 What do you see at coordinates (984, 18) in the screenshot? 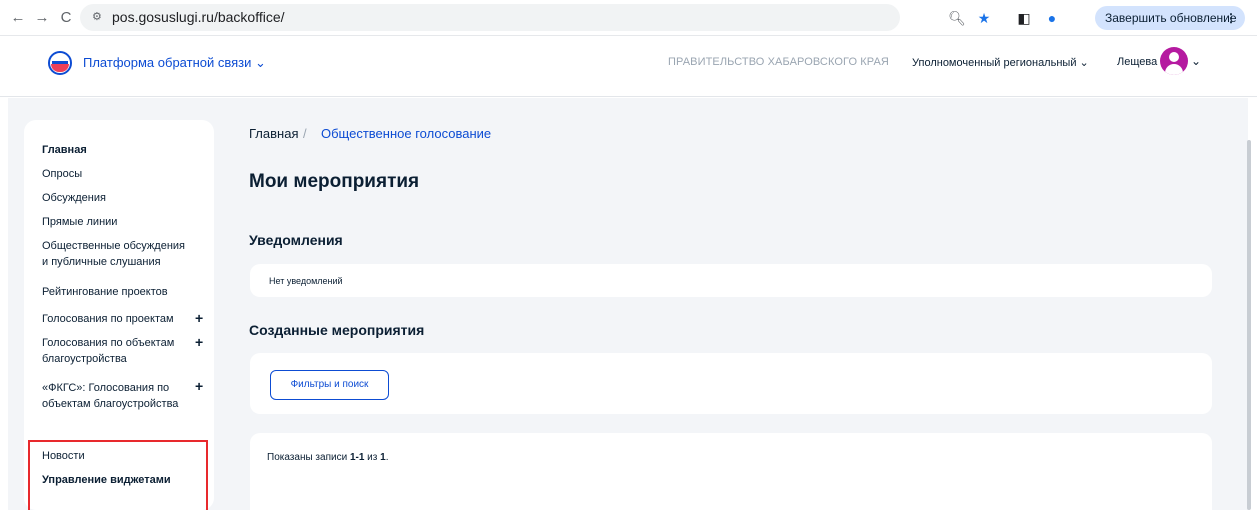
I see `bookmark-star-icon: ★` at bounding box center [984, 18].